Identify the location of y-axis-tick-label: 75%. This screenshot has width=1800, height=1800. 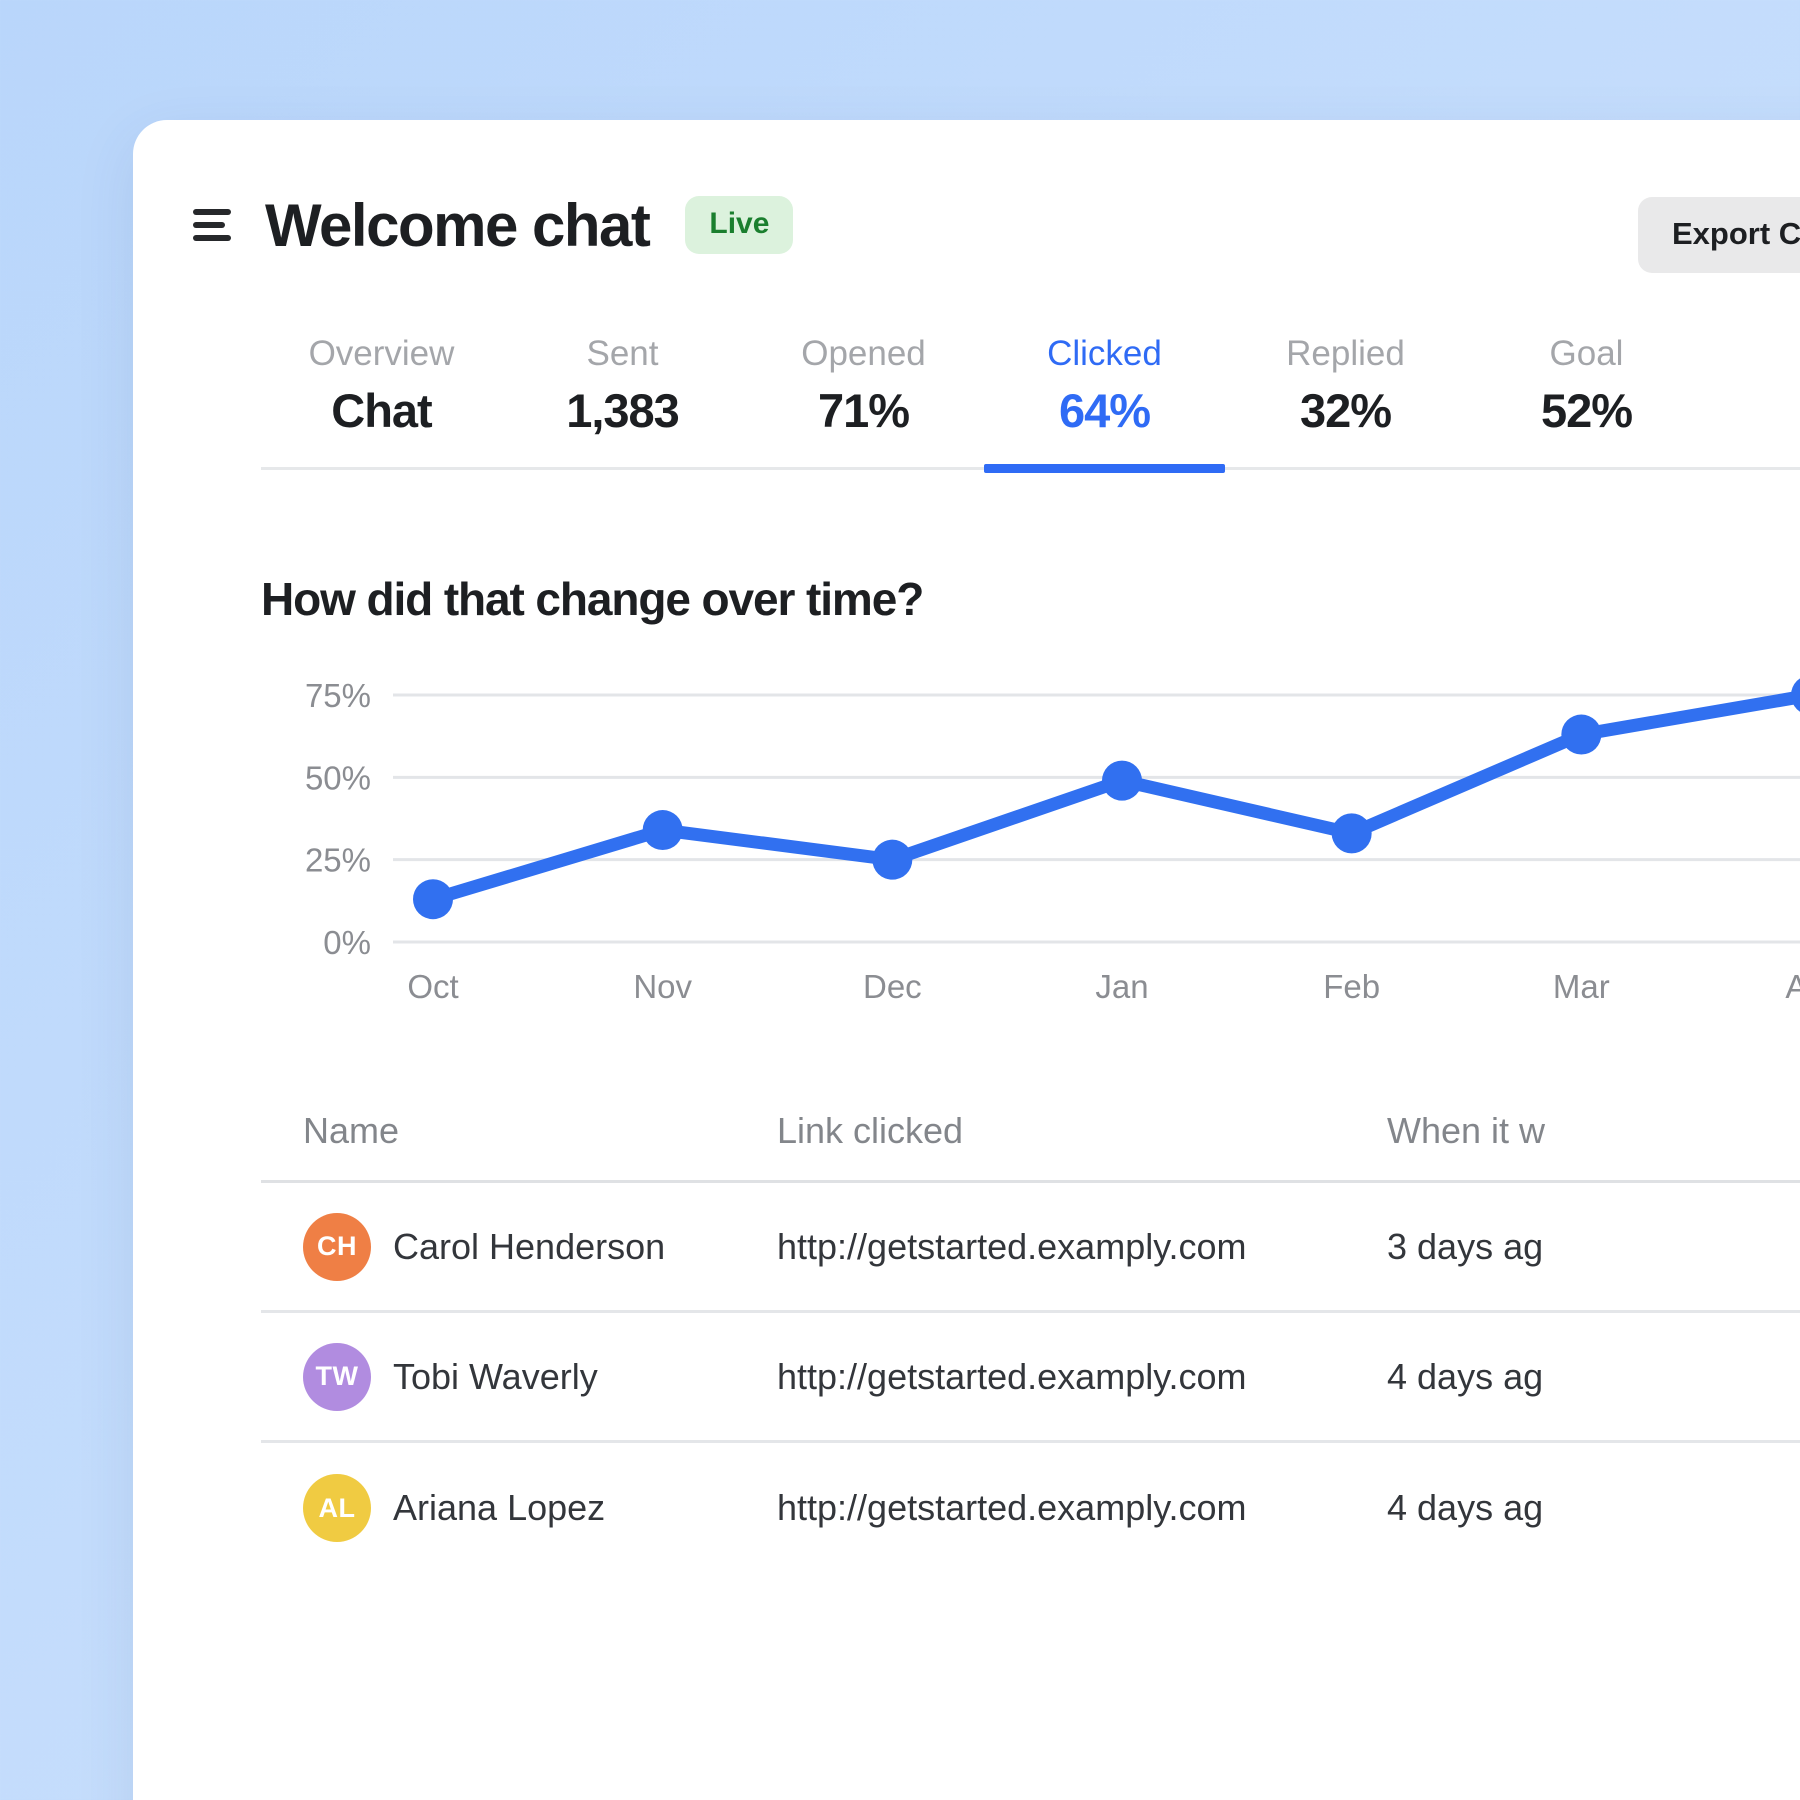
(338, 695).